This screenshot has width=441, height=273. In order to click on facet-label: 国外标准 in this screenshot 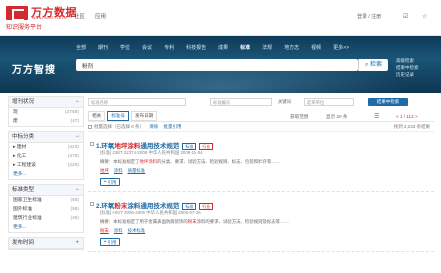, I will do `click(23, 209)`.